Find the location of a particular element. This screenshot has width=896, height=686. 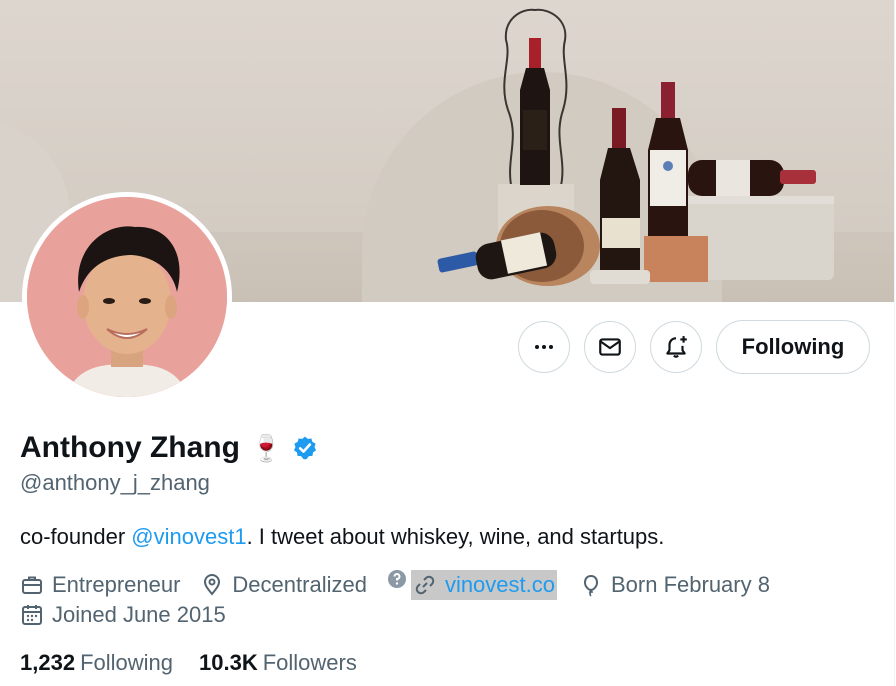

bio-text-prefix: co-founder is located at coordinates (76, 536).